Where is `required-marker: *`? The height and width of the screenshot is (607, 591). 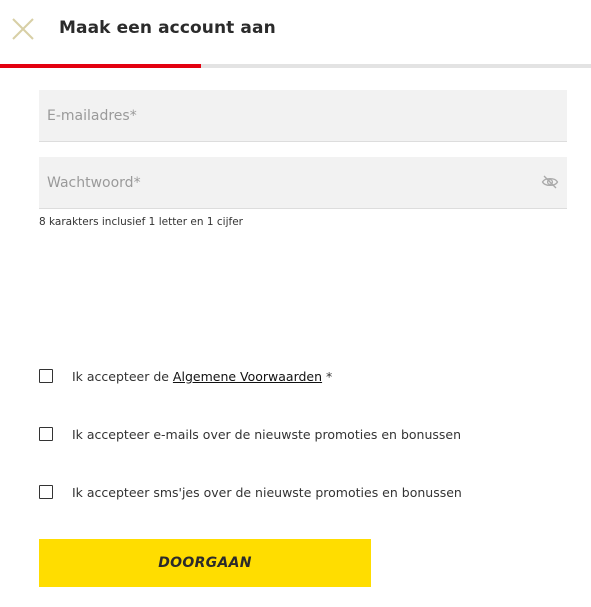 required-marker: * is located at coordinates (327, 376).